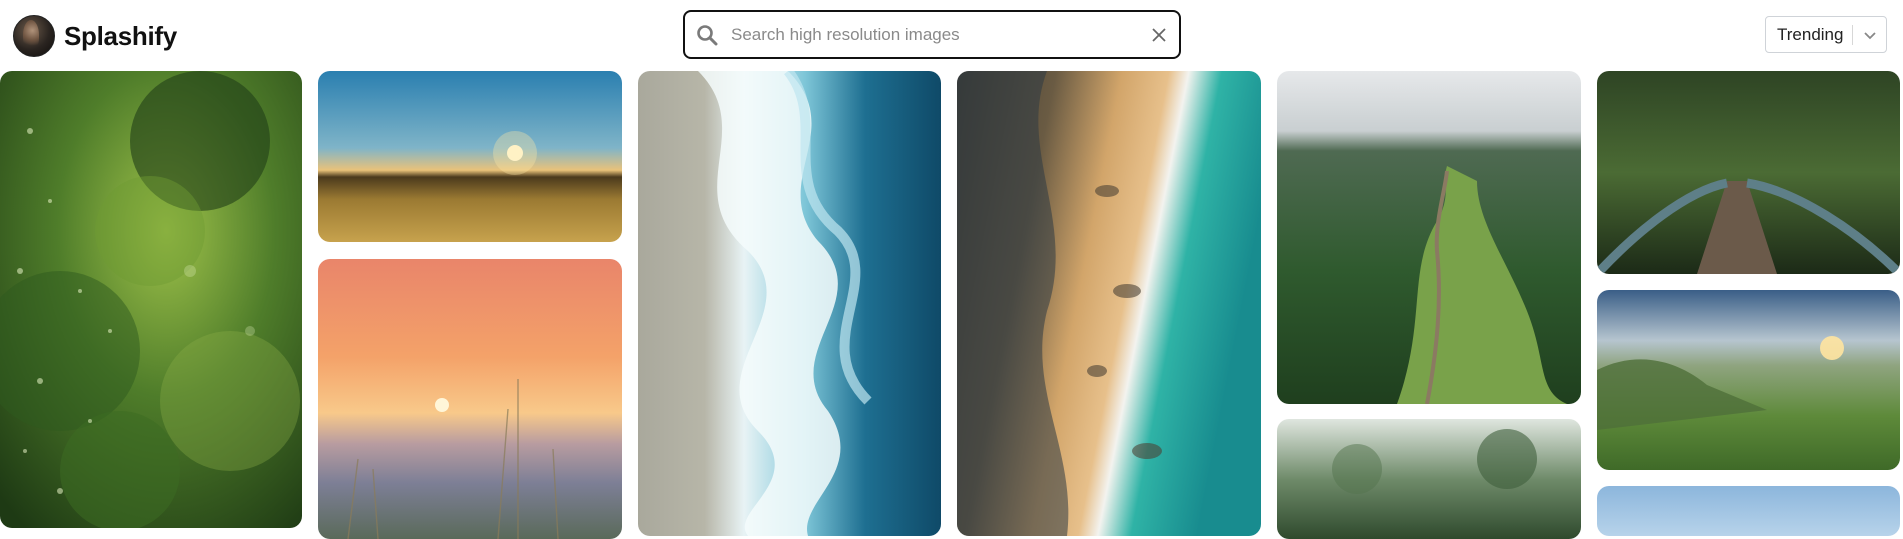  What do you see at coordinates (1870, 36) in the screenshot?
I see `chevron-down-icon` at bounding box center [1870, 36].